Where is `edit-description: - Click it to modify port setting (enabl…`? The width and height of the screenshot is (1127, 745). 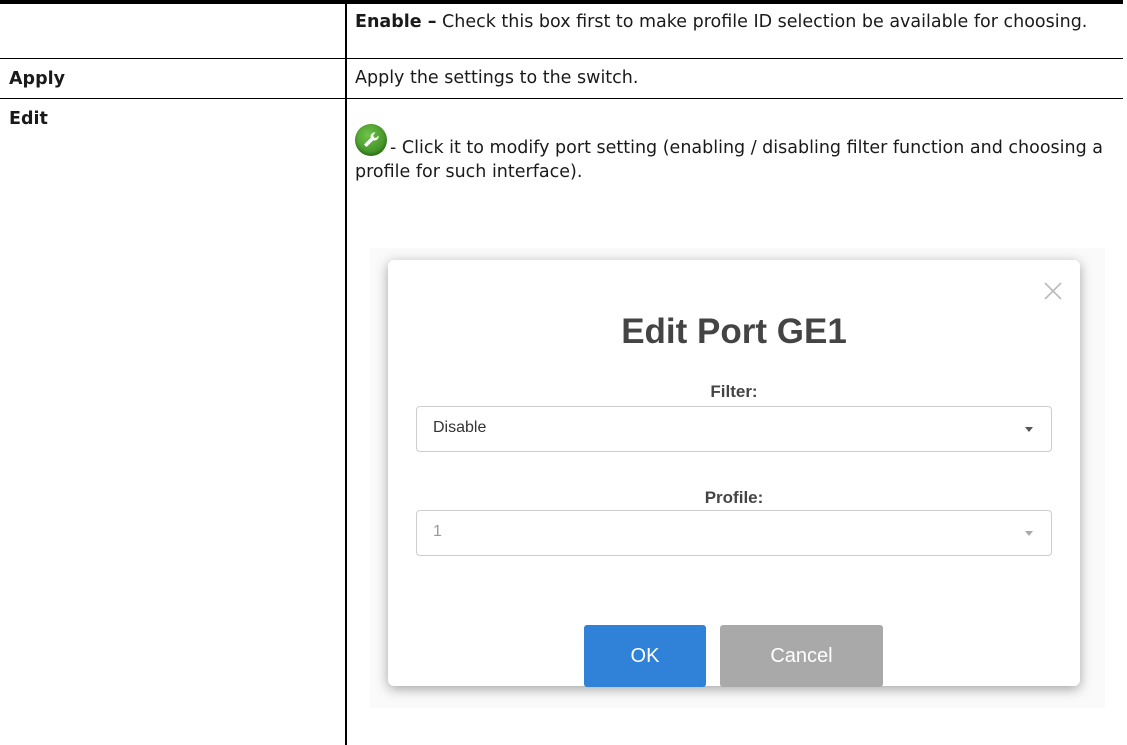
edit-description: - Click it to modify port setting (enabl… is located at coordinates (729, 160).